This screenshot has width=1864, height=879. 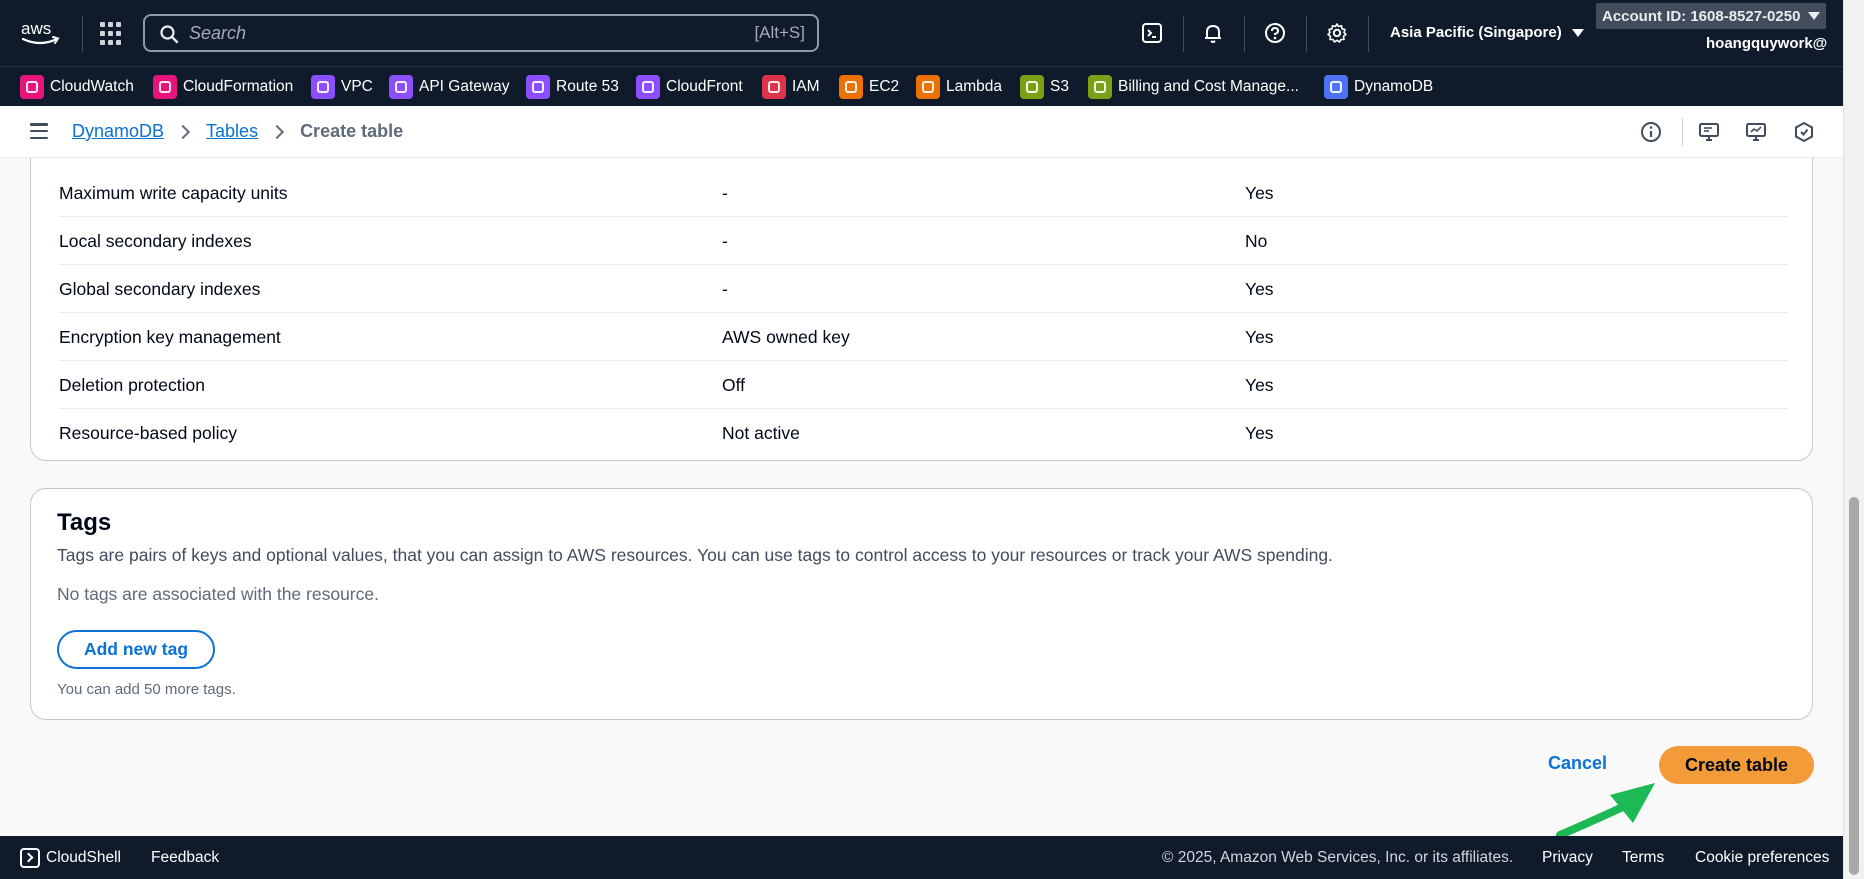 I want to click on breadcrumb-link-dynamodb: DynamoDB, so click(x=118, y=131).